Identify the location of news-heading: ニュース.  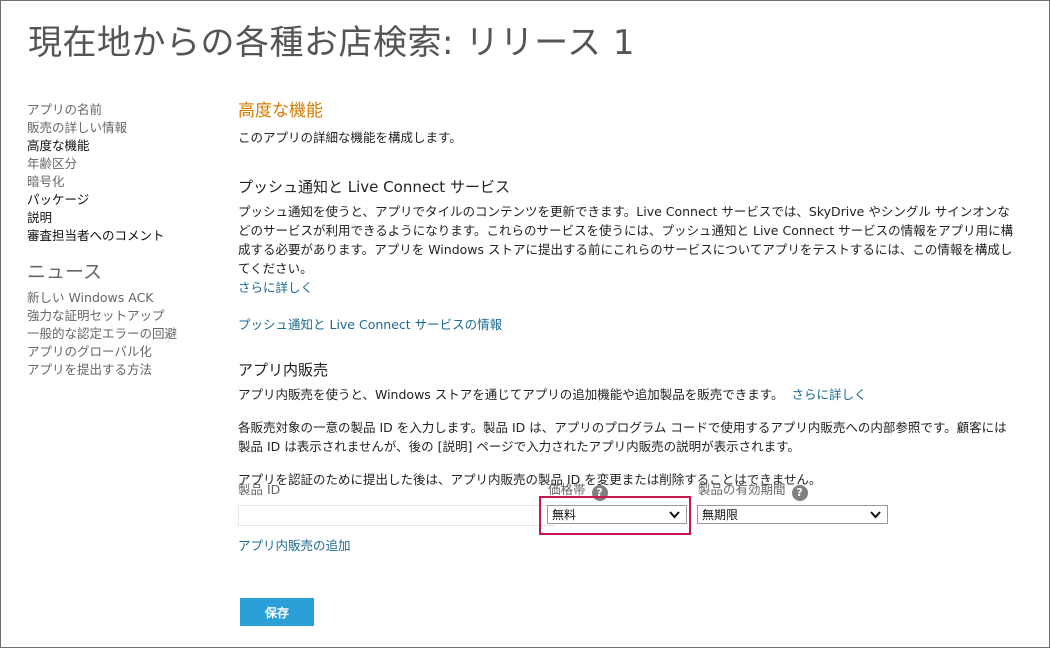
(65, 272).